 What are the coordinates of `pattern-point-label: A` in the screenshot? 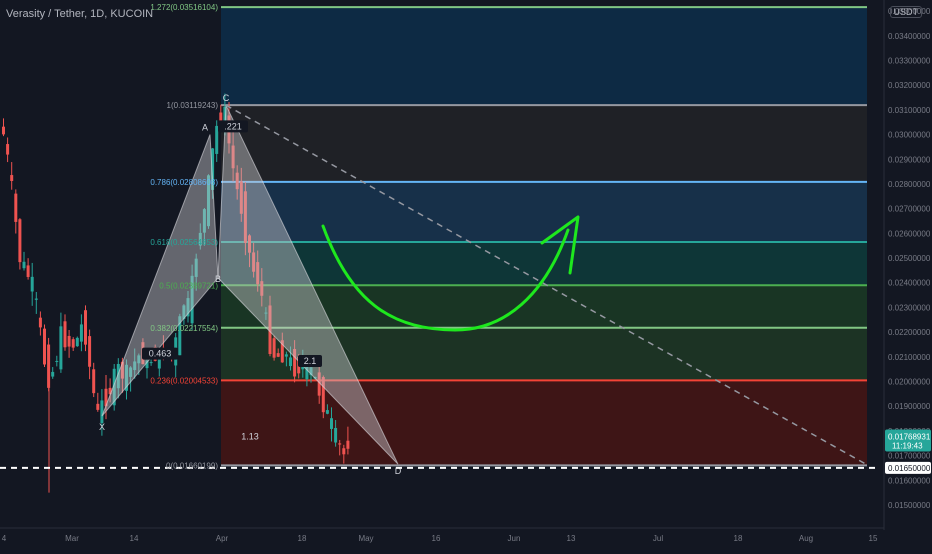 It's located at (205, 128).